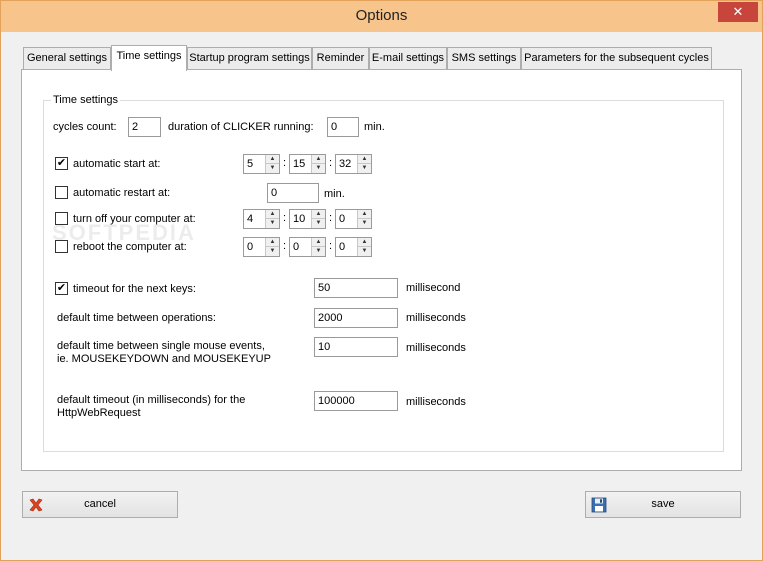 The height and width of the screenshot is (561, 763). I want to click on save-button: save, so click(663, 504).